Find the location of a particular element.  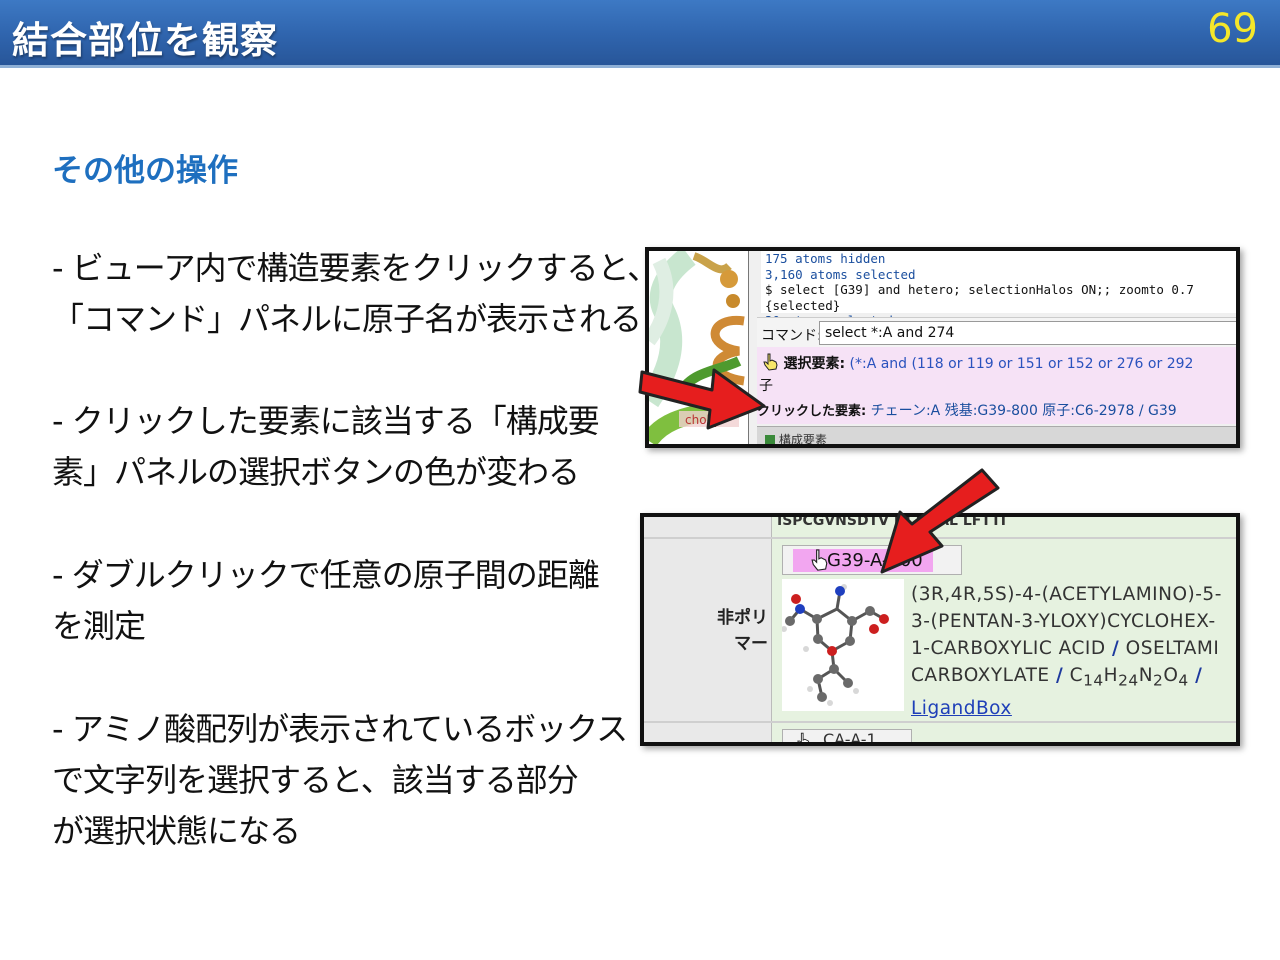

row-label-line: マー is located at coordinates (751, 644).